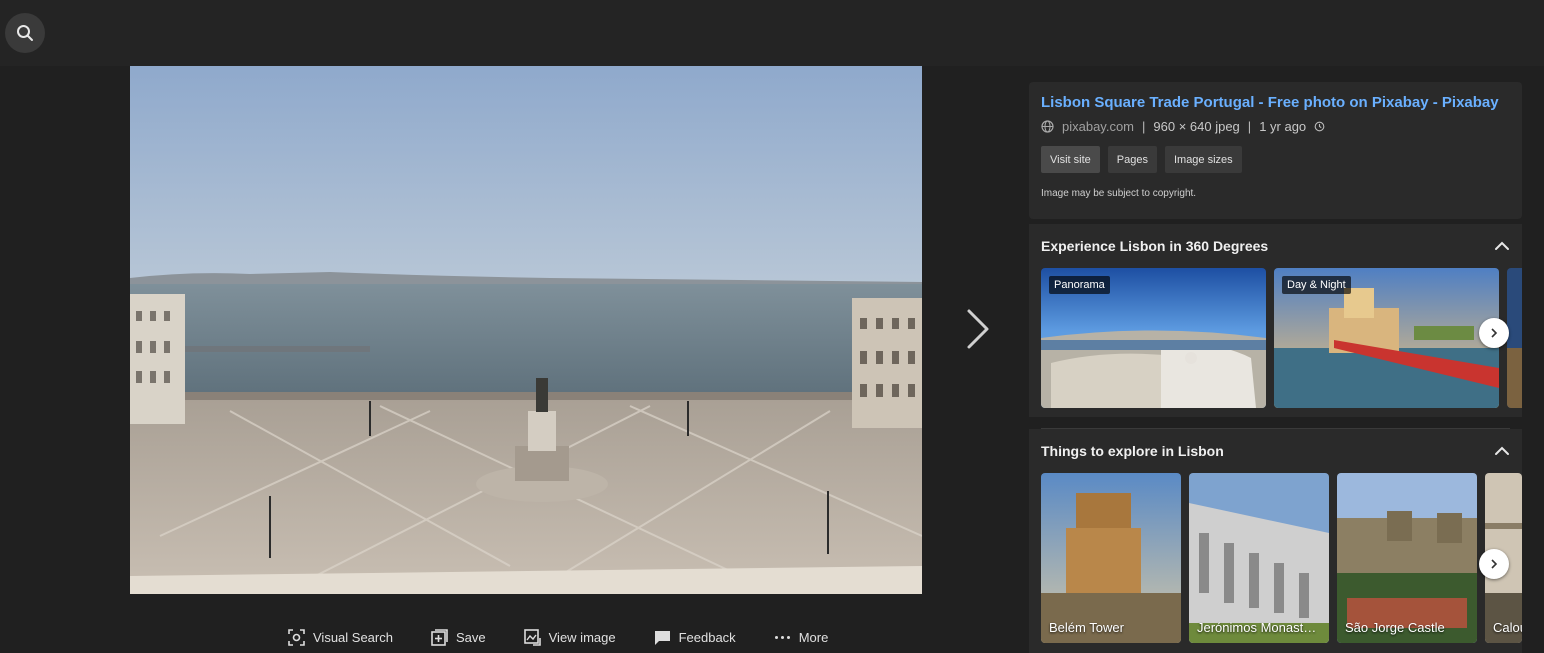  I want to click on thumbnail-sao-jorge-castle: São Jorge Castle, so click(1407, 558).